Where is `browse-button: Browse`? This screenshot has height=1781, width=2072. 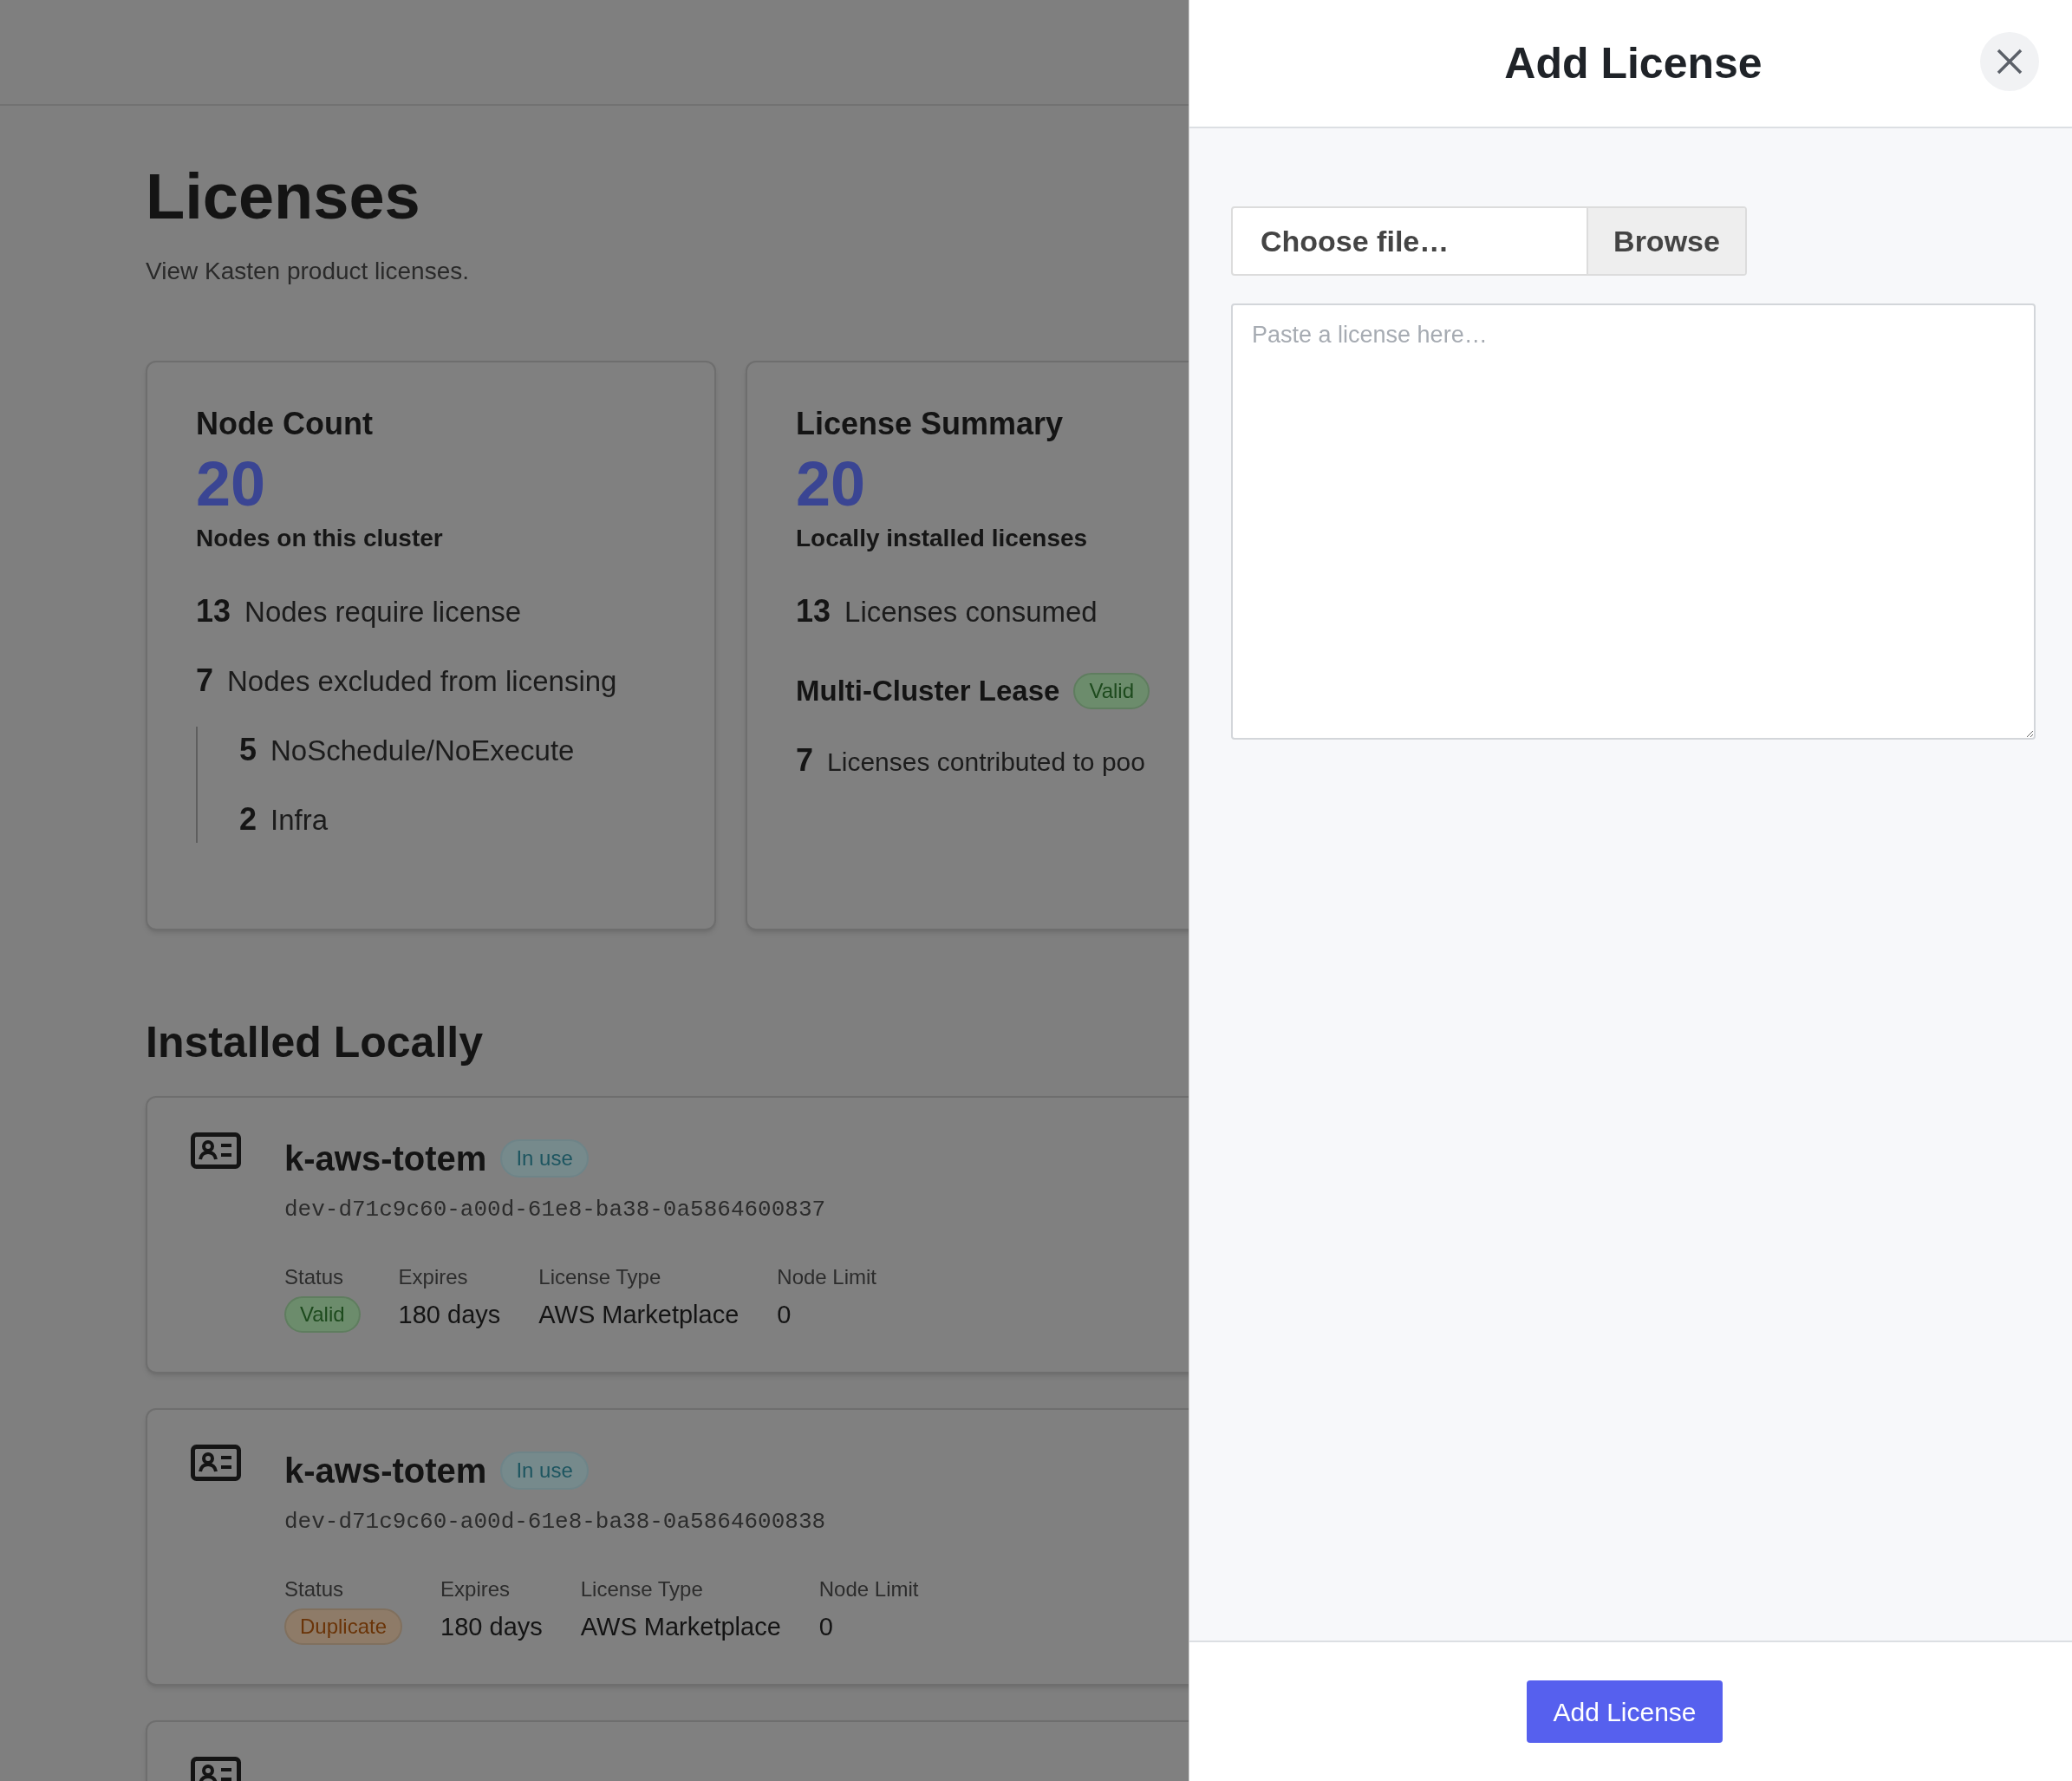
browse-button: Browse is located at coordinates (1666, 241).